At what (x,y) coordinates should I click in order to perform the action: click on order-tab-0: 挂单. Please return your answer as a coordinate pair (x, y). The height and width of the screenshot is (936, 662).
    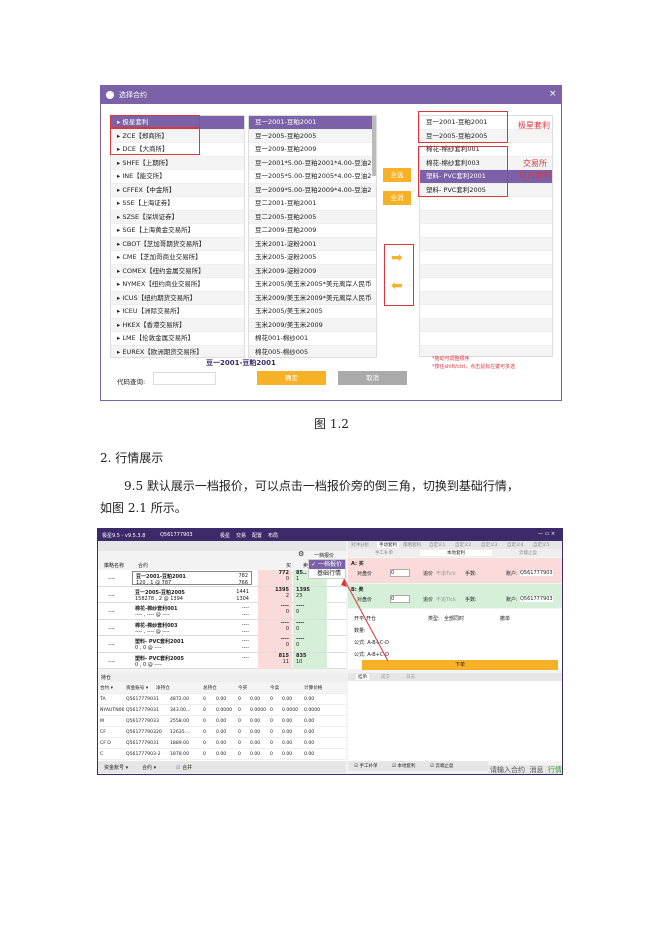
    Looking at the image, I should click on (362, 677).